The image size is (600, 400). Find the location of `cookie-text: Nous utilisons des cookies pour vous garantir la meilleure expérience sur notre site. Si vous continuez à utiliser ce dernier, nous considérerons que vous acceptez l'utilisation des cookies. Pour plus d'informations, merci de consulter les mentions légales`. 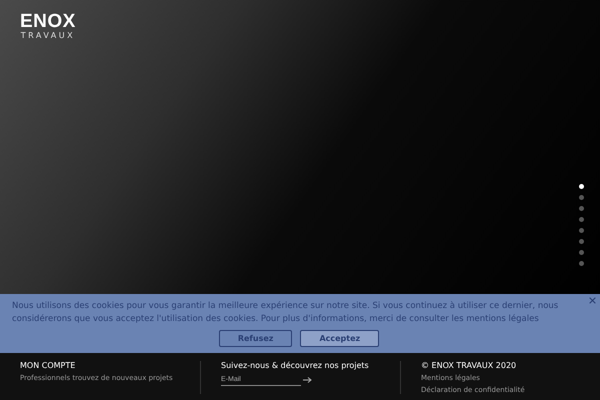

cookie-text: Nous utilisons des cookies pour vous garantir la meilleure expérience sur notre site. Si vous continuez à utiliser ce dernier, nous considérerons que vous acceptez l'utilisation des cookies. Pour plus d'informations, merci de consulter les mentions légales is located at coordinates (286, 313).